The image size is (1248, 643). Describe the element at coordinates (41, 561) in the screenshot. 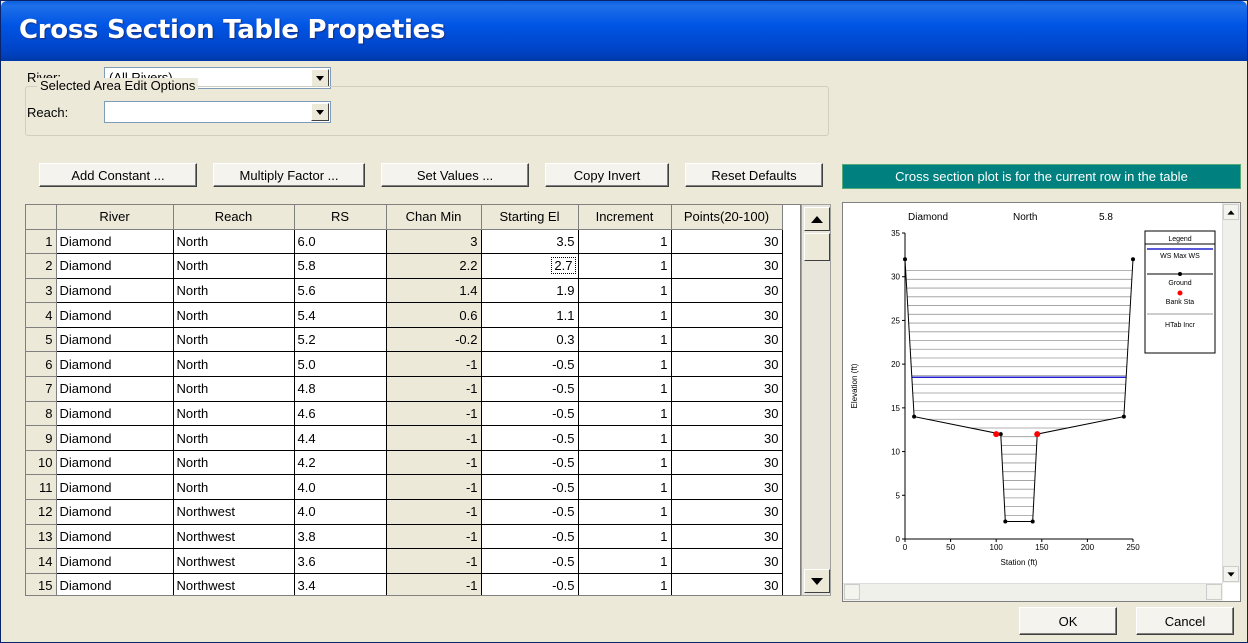

I see `row-number: 14` at that location.